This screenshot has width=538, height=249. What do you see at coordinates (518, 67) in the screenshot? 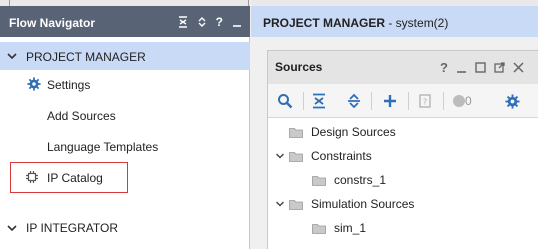
I see `close-icon` at bounding box center [518, 67].